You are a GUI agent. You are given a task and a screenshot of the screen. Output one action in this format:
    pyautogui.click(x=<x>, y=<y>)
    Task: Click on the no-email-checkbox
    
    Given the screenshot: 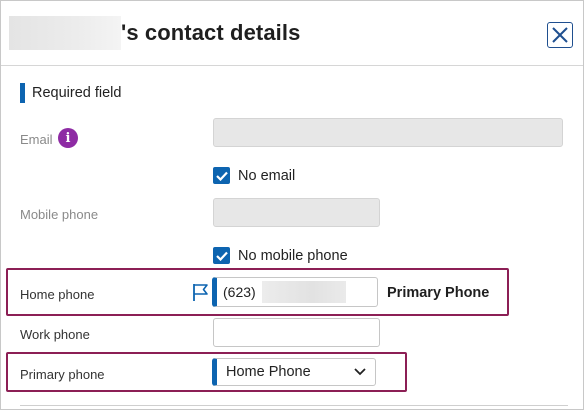 What is the action you would take?
    pyautogui.click(x=221, y=175)
    